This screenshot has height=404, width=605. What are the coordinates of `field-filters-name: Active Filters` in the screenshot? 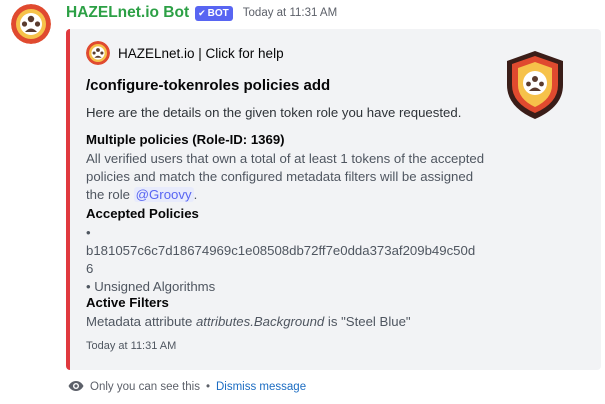 It's located at (127, 302).